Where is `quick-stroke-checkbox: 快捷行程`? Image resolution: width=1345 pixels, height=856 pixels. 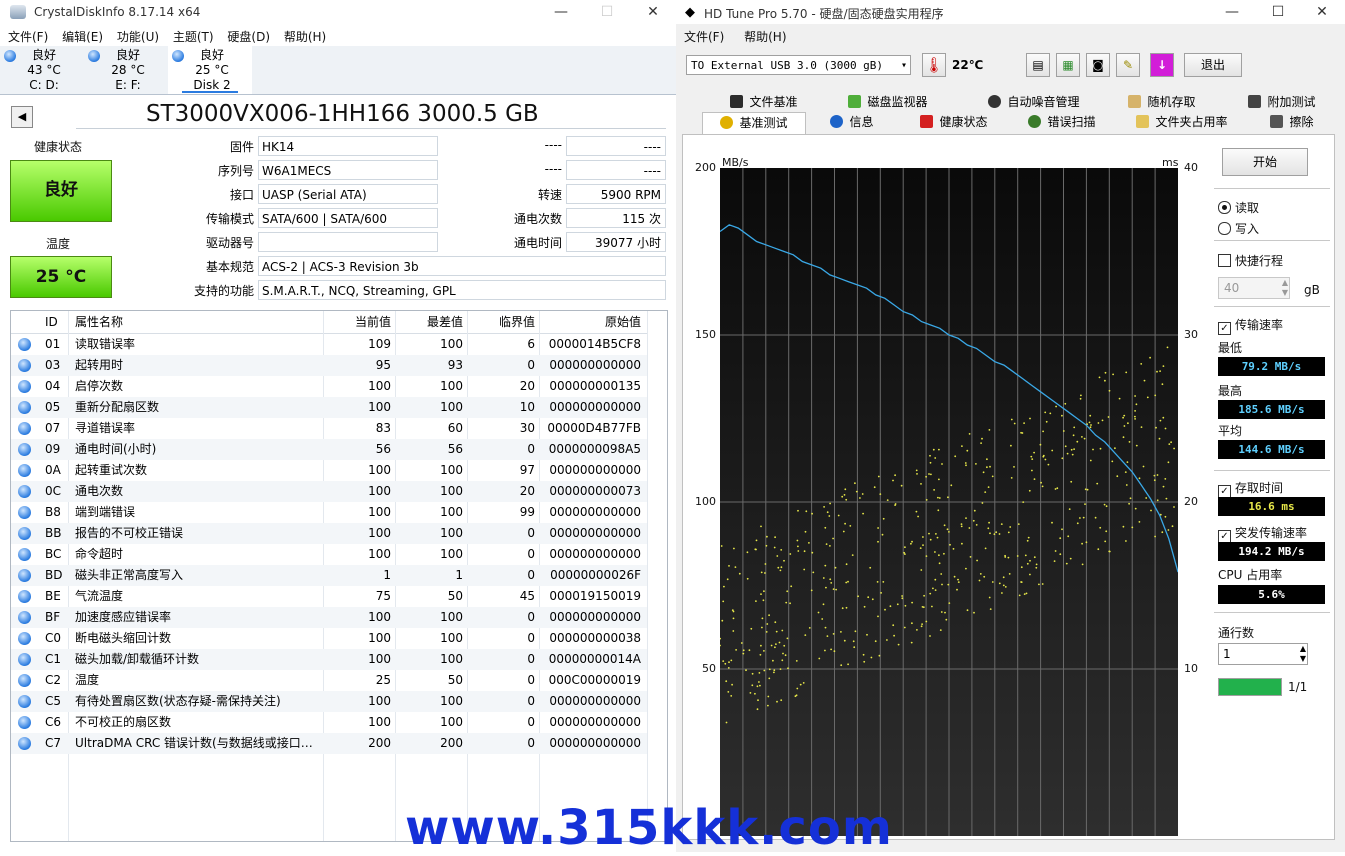
quick-stroke-checkbox: 快捷行程 is located at coordinates (1250, 260).